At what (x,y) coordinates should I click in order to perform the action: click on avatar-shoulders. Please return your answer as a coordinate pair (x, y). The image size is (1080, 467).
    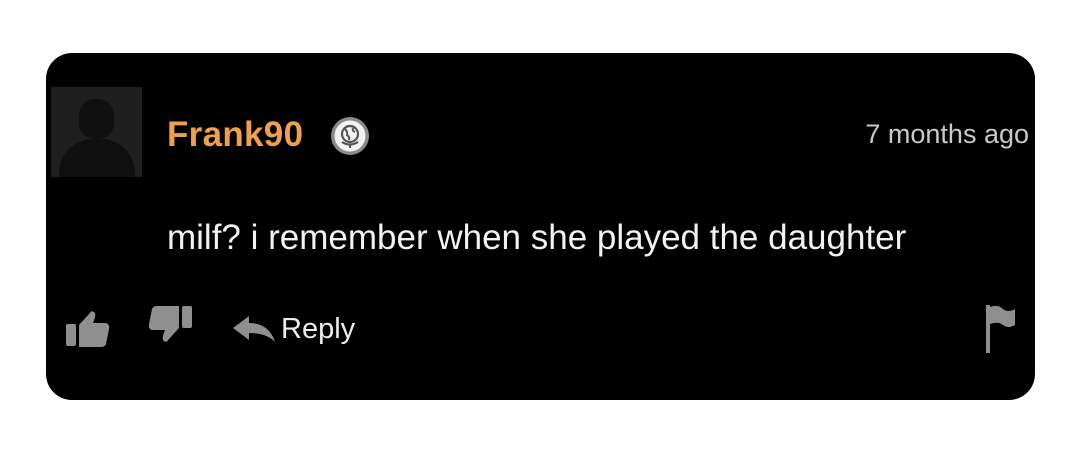
    Looking at the image, I should click on (97, 158).